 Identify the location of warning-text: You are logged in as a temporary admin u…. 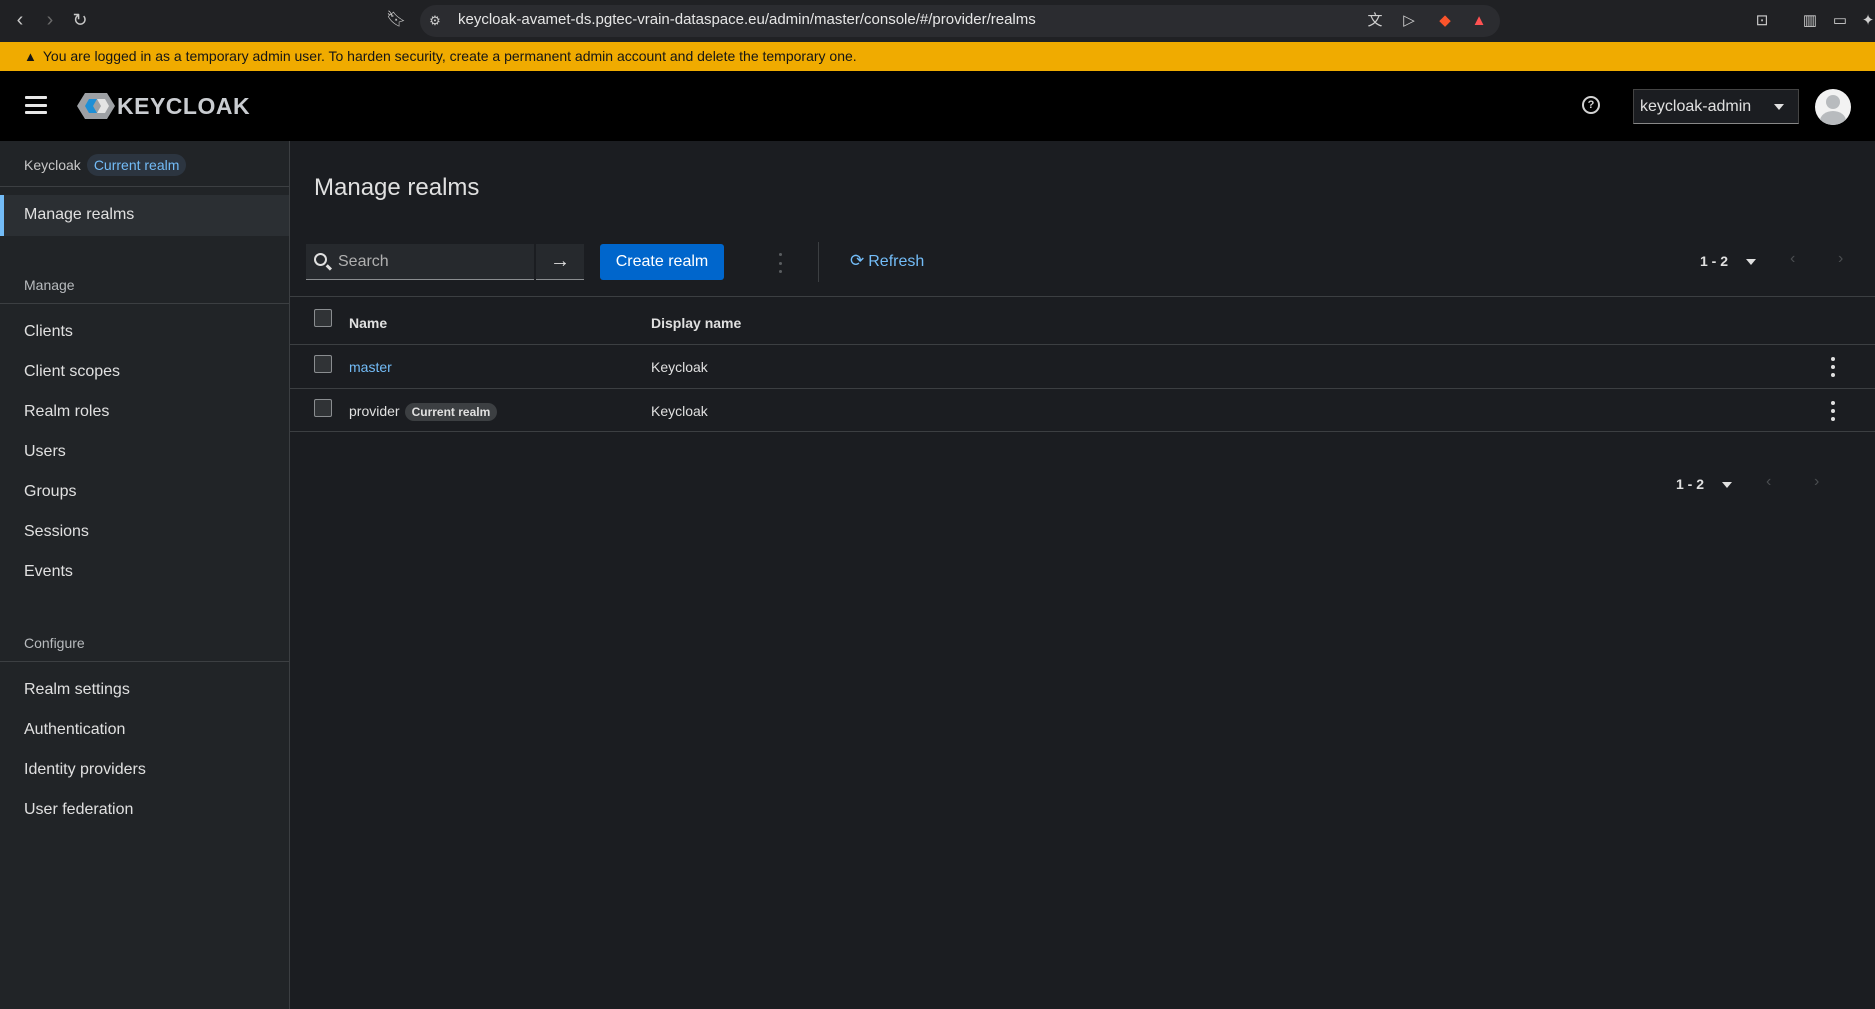
(449, 56).